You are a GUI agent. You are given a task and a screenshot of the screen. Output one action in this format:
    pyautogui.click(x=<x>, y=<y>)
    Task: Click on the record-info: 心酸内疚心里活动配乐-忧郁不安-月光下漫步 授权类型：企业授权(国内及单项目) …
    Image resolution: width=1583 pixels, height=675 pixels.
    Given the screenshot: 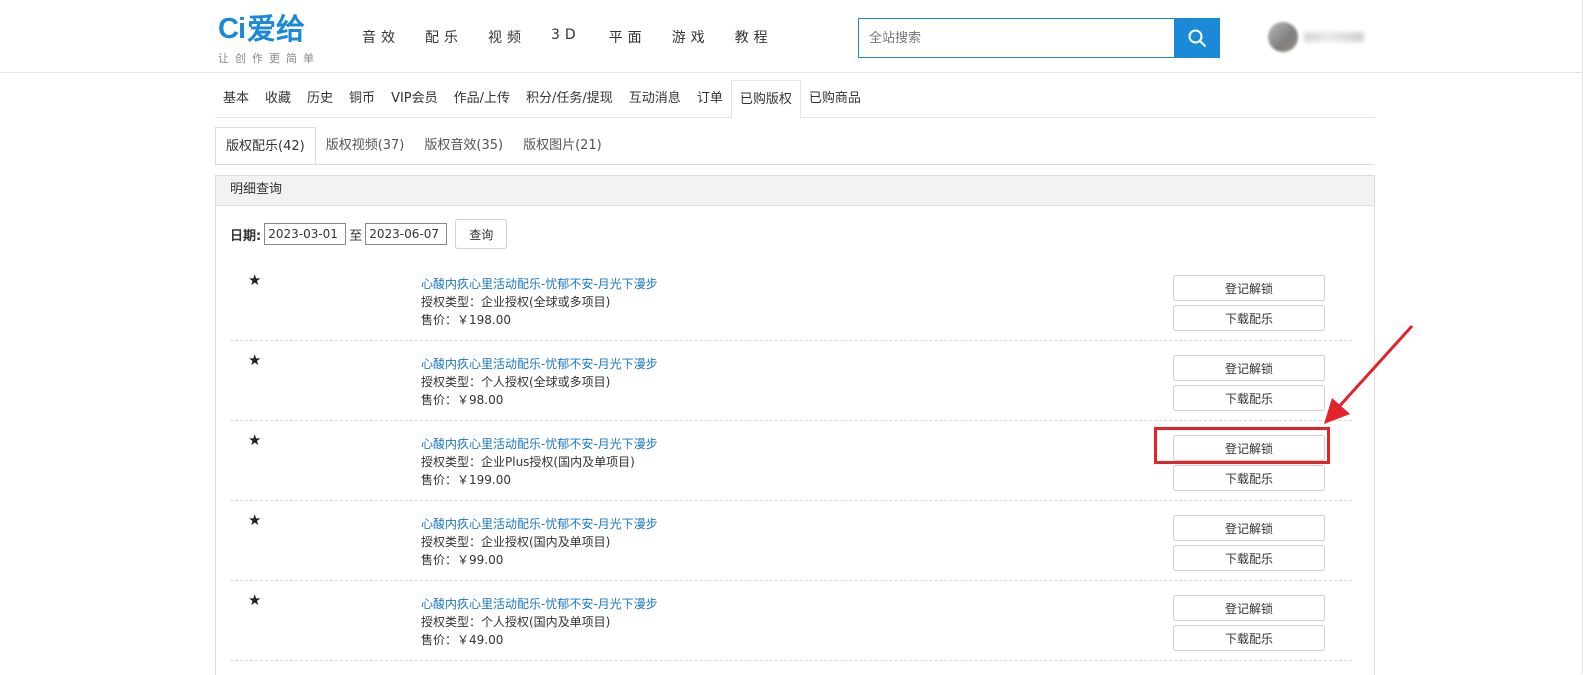 What is the action you would take?
    pyautogui.click(x=539, y=542)
    